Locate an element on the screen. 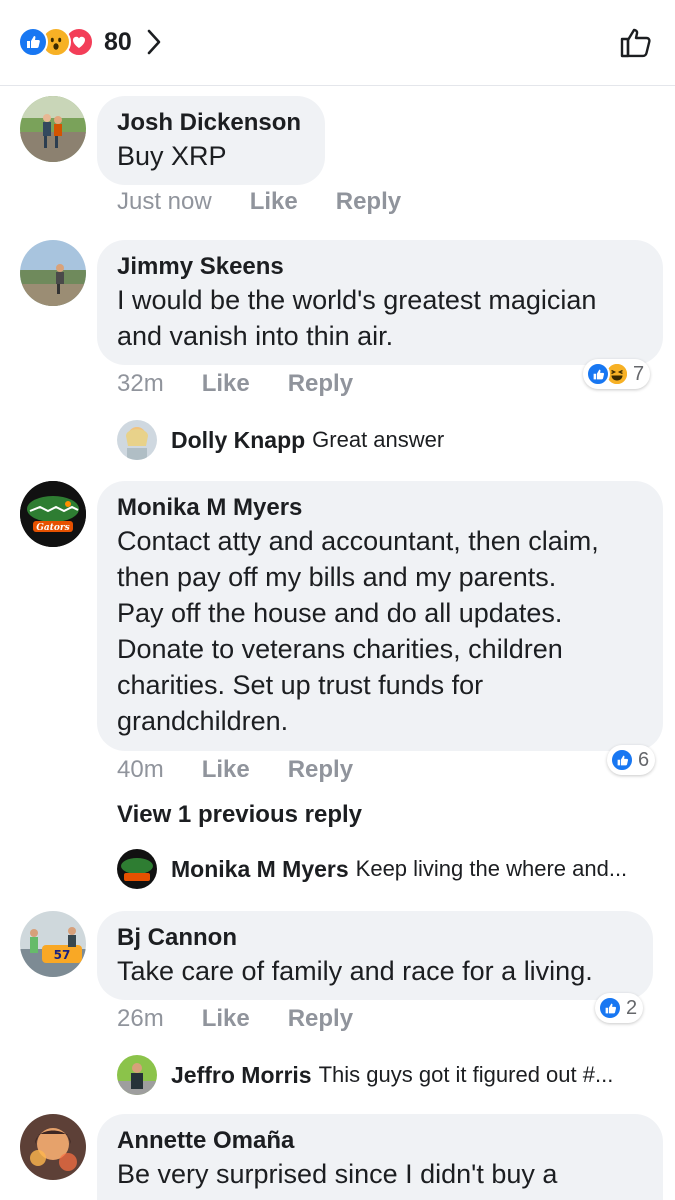  comment-time: 26m is located at coordinates (140, 1019).